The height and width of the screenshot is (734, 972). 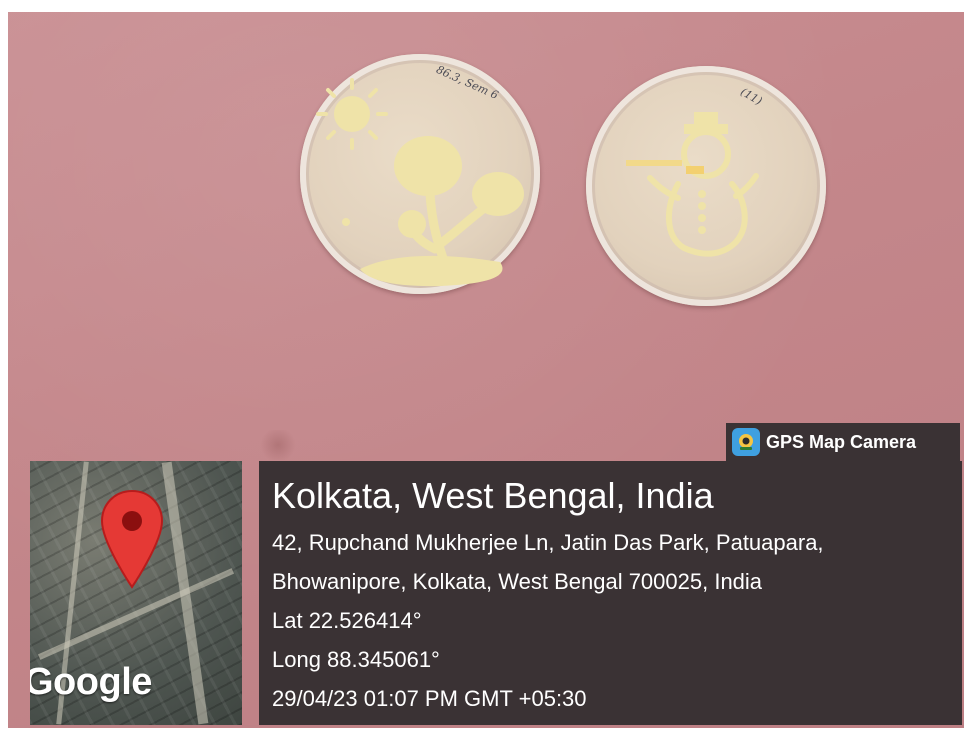 I want to click on sun-colony, so click(x=352, y=114).